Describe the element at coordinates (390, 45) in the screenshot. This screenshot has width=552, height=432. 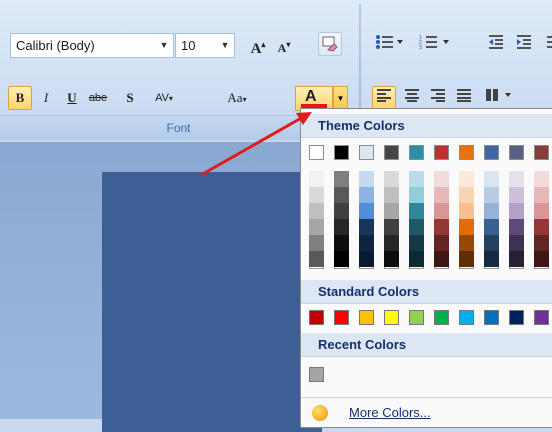
I see `bullets-button` at that location.